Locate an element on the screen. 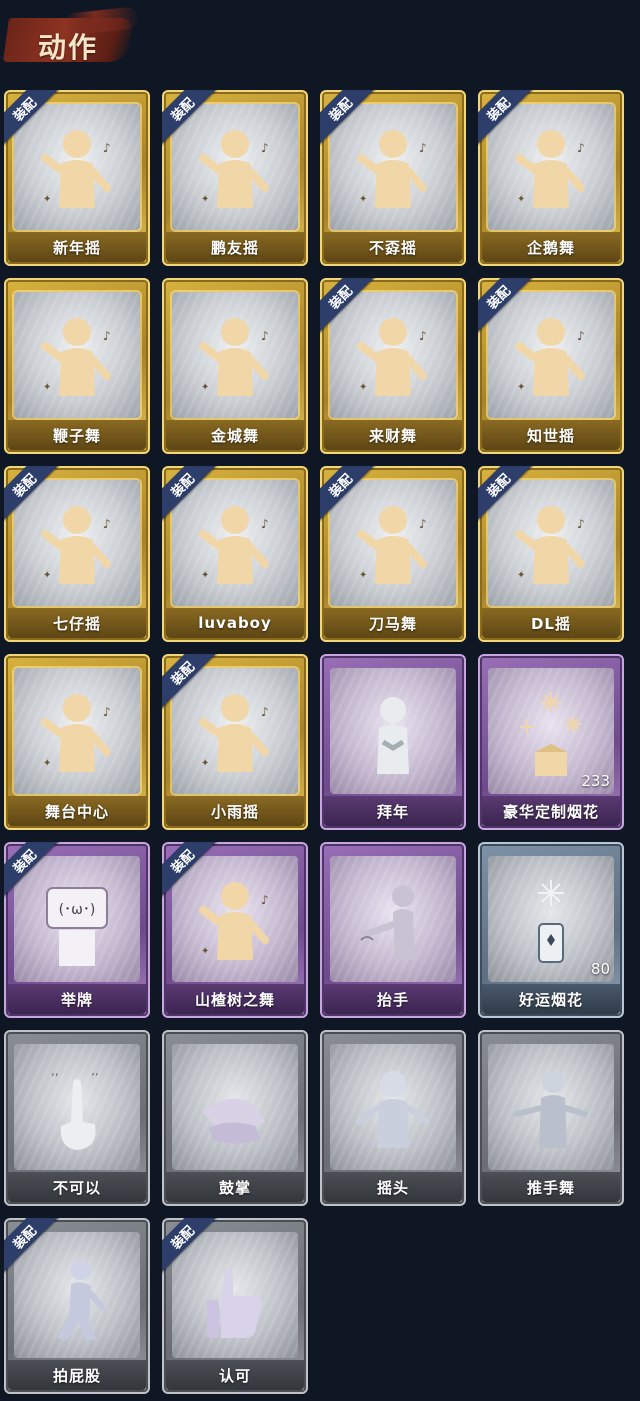 The width and height of the screenshot is (640, 1401). emote-card: ♪ ✦ 山楂树之舞 装配 is located at coordinates (235, 930).